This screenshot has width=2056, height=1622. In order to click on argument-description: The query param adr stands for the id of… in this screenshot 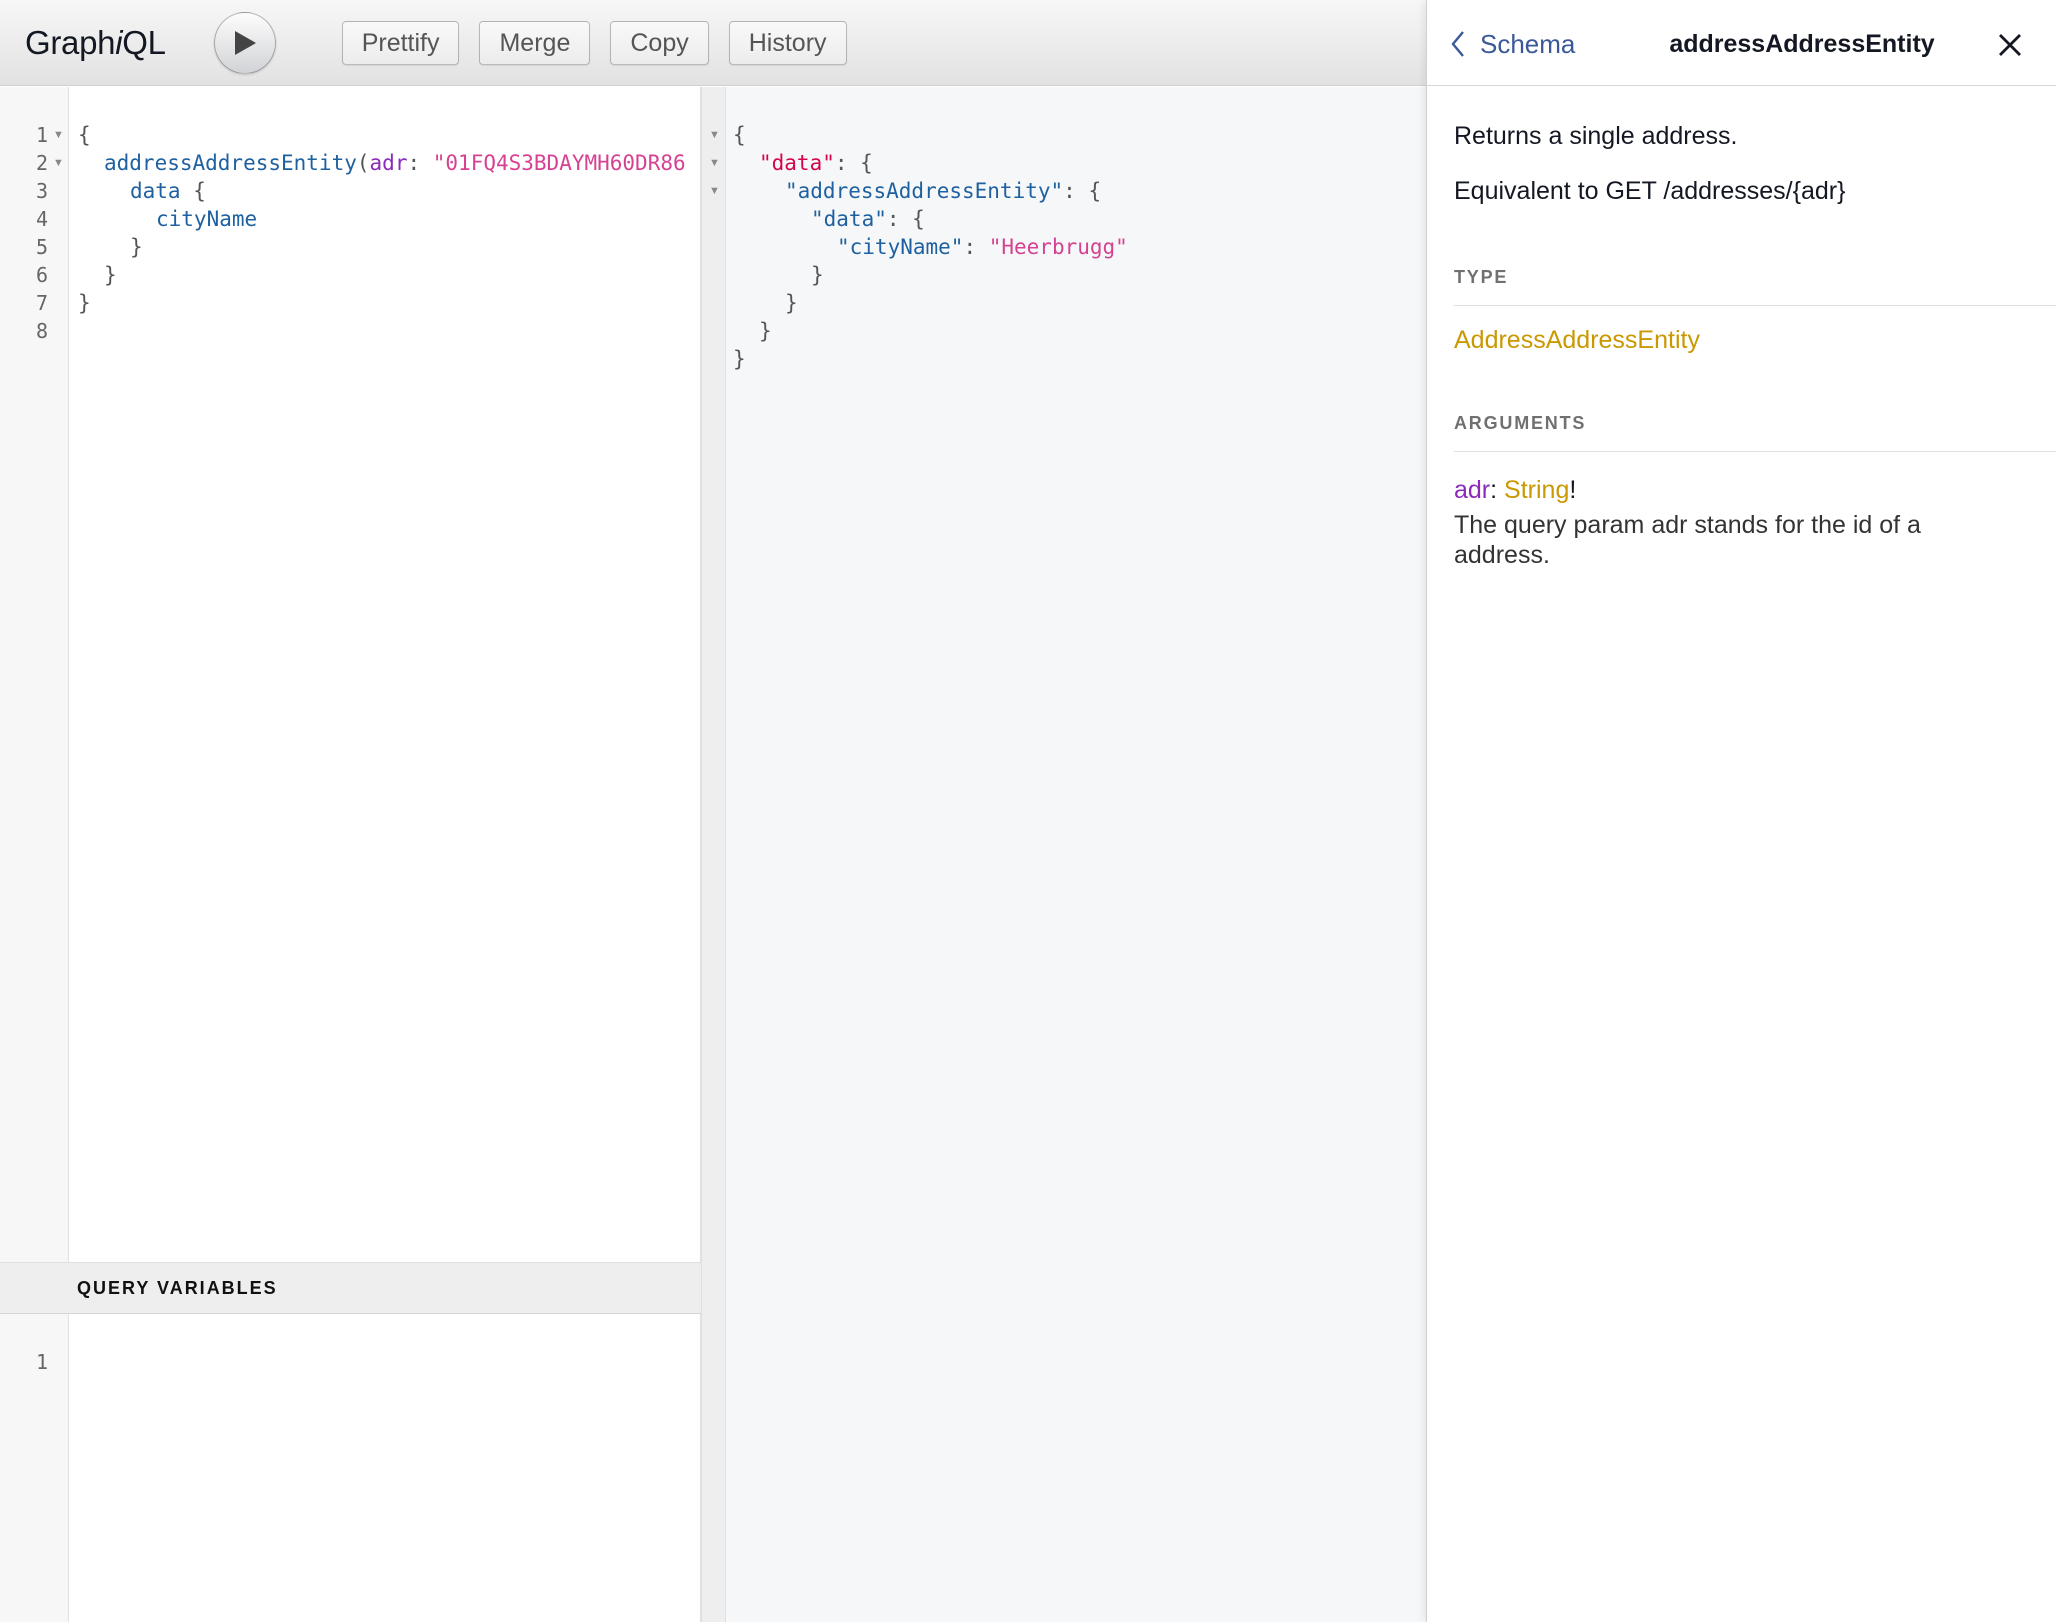, I will do `click(1687, 540)`.